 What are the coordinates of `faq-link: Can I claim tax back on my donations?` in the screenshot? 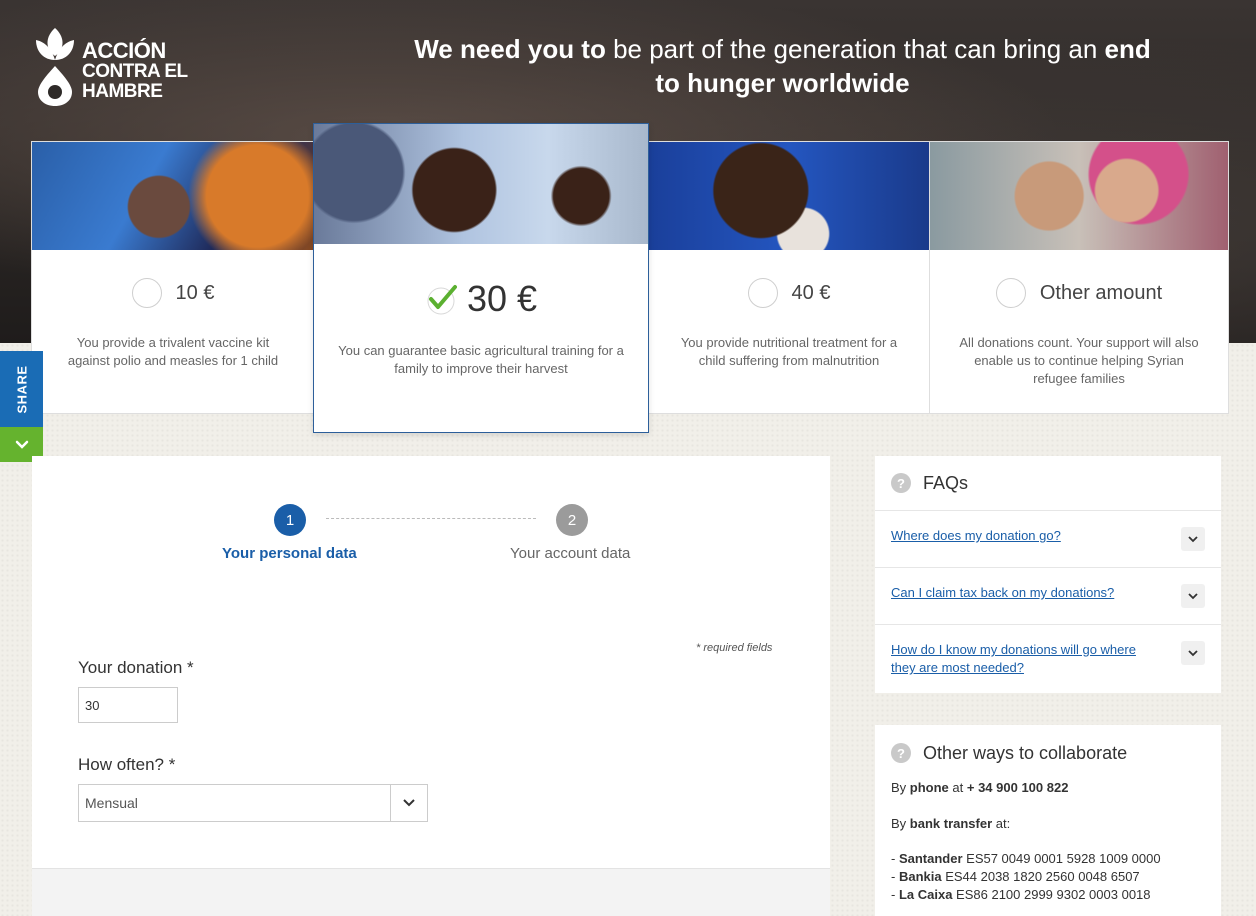 It's located at (1026, 593).